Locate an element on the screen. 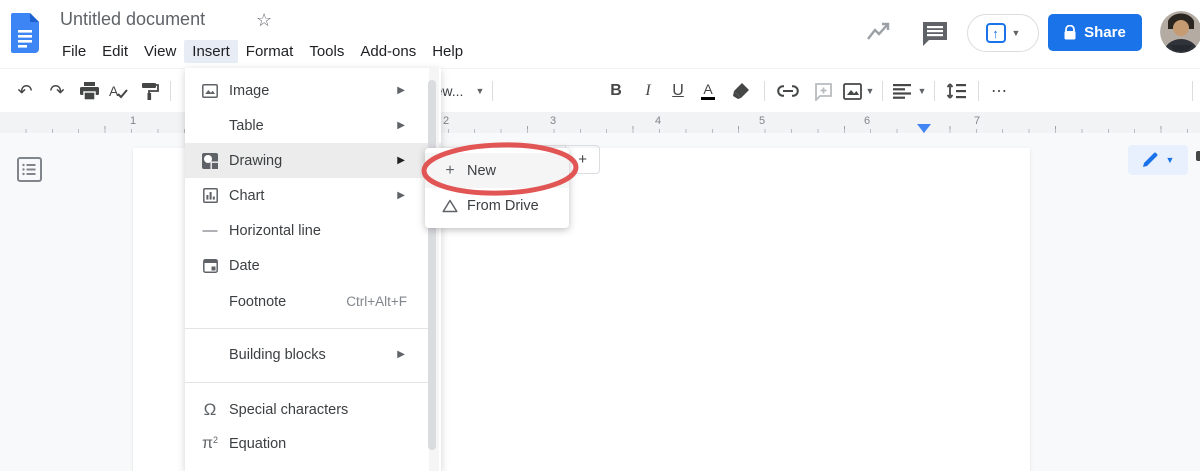 This screenshot has height=471, width=1200. insert-menu-item-building-blocks: Building blocks ▶ is located at coordinates (313, 354).